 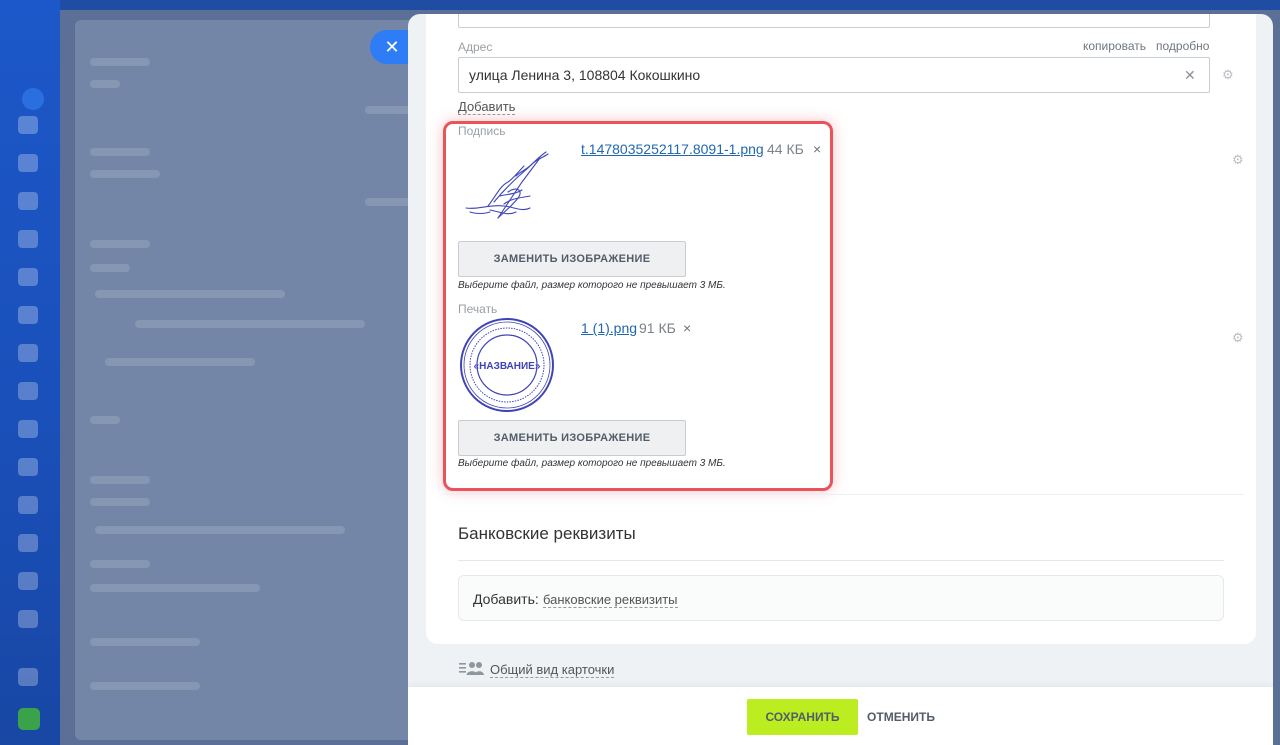 I want to click on bank-add-box: Добавить: банковские реквизиты, so click(x=841, y=598).